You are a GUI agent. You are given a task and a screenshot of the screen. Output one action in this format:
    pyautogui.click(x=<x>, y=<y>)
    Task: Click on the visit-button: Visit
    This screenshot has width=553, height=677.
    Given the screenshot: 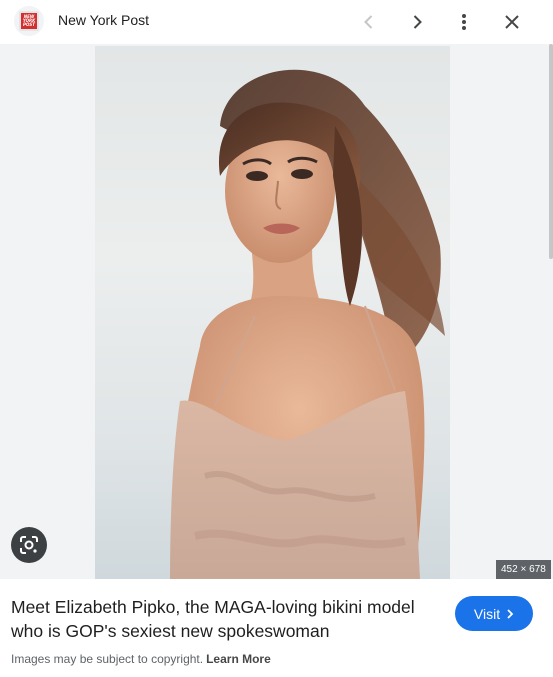 What is the action you would take?
    pyautogui.click(x=494, y=613)
    